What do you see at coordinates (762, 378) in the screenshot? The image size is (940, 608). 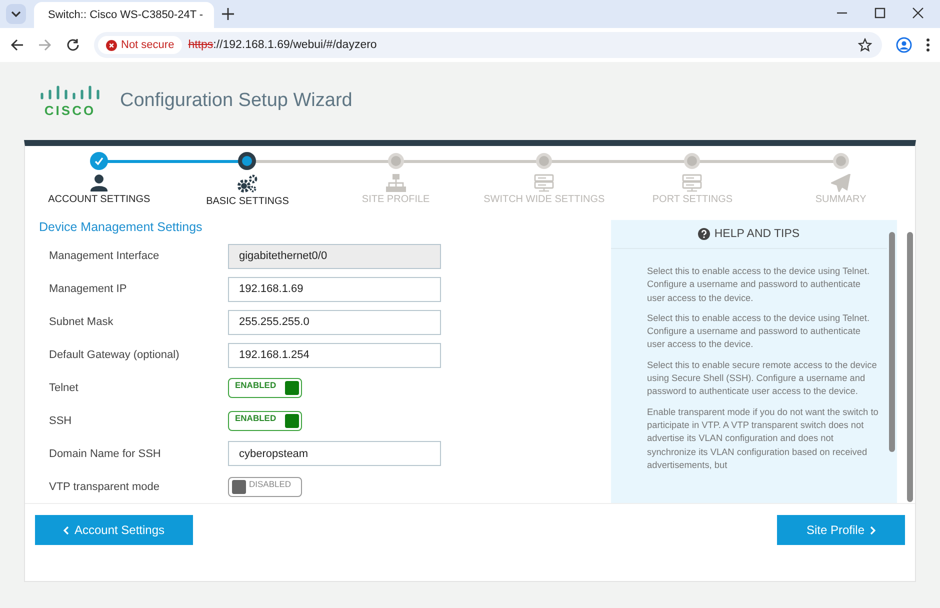 I see `help-text: Select this to enable secure remote access to the device using Secure Shell (SSH). Configure a username and password to authenticate user access to the device.` at bounding box center [762, 378].